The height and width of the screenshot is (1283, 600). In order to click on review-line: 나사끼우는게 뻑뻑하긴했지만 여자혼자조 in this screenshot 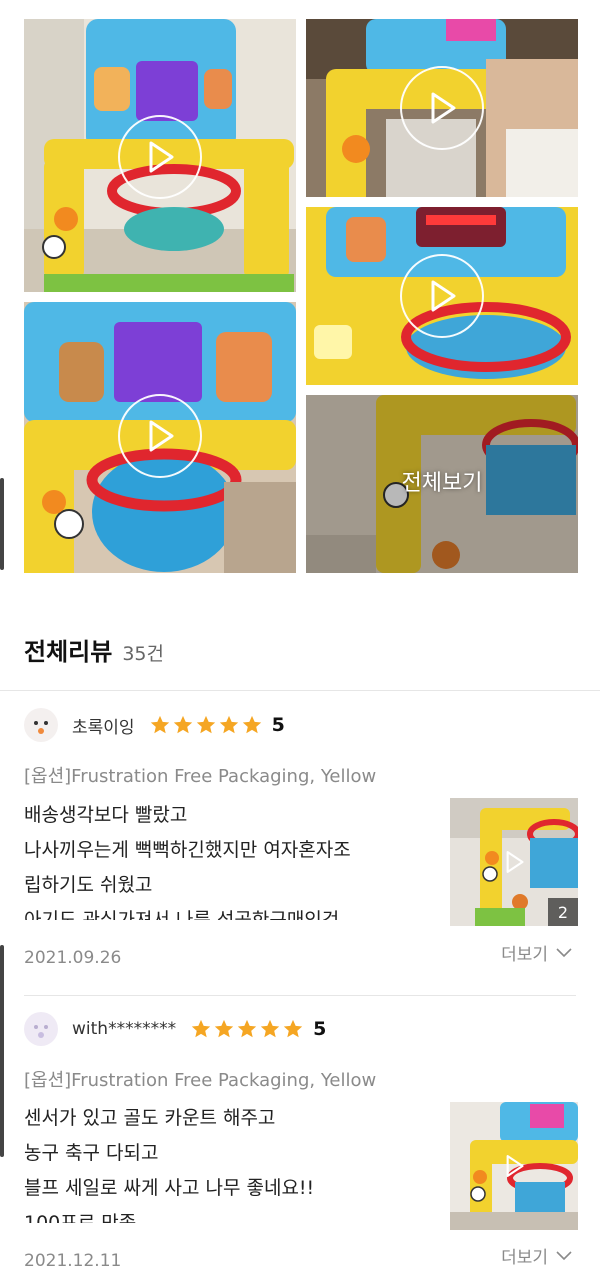, I will do `click(187, 850)`.